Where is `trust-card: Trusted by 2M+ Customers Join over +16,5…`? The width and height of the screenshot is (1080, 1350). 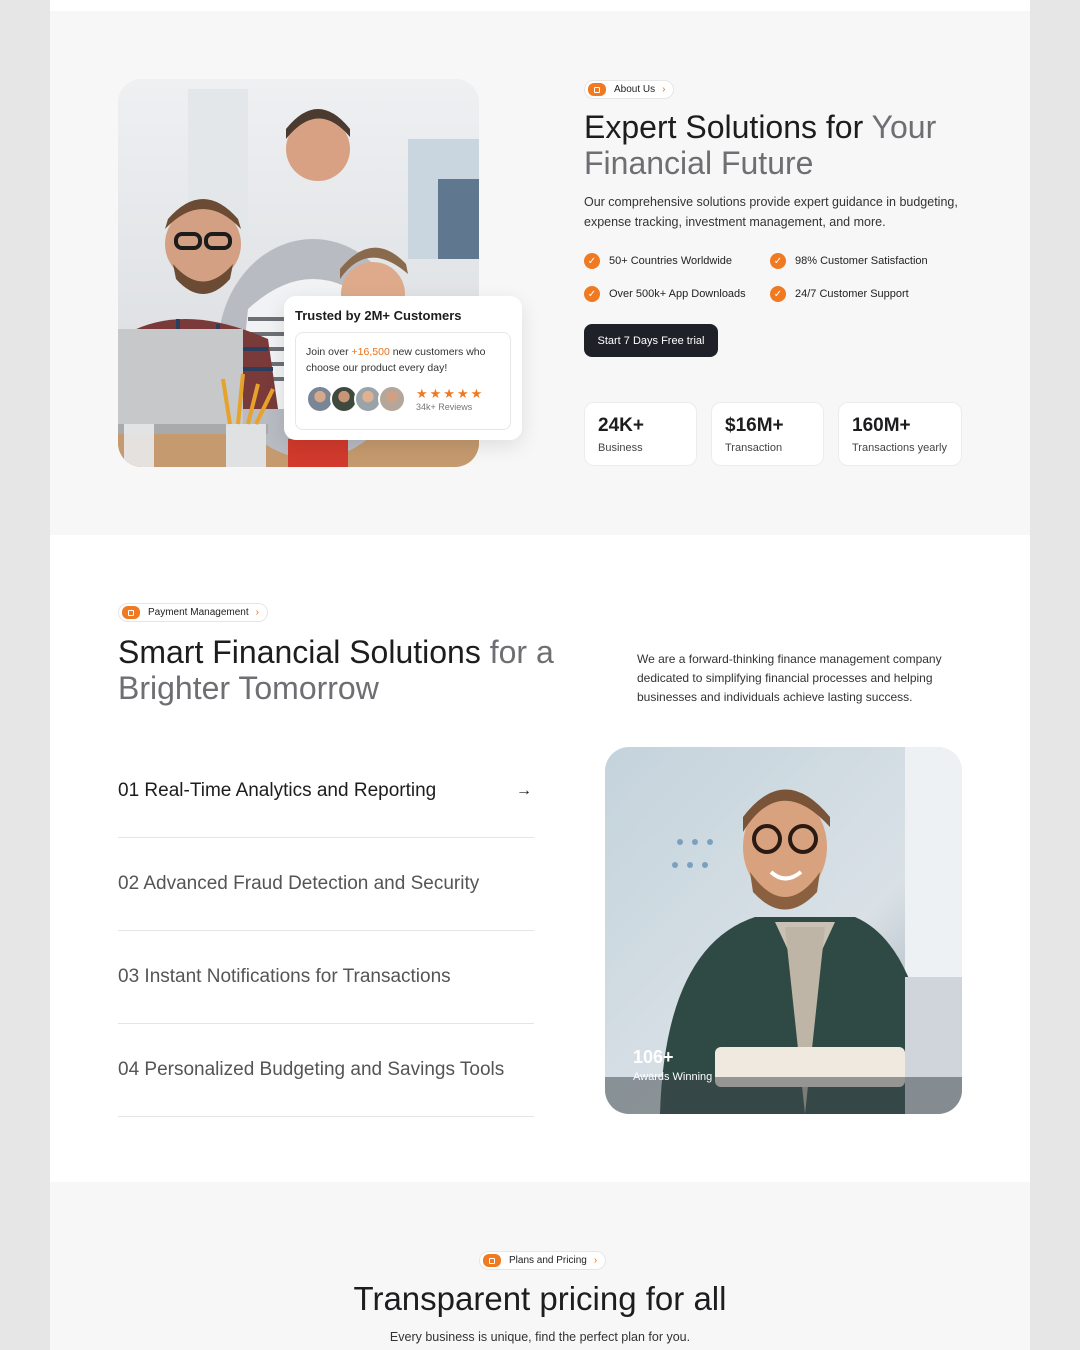 trust-card: Trusted by 2M+ Customers Join over +16,5… is located at coordinates (403, 368).